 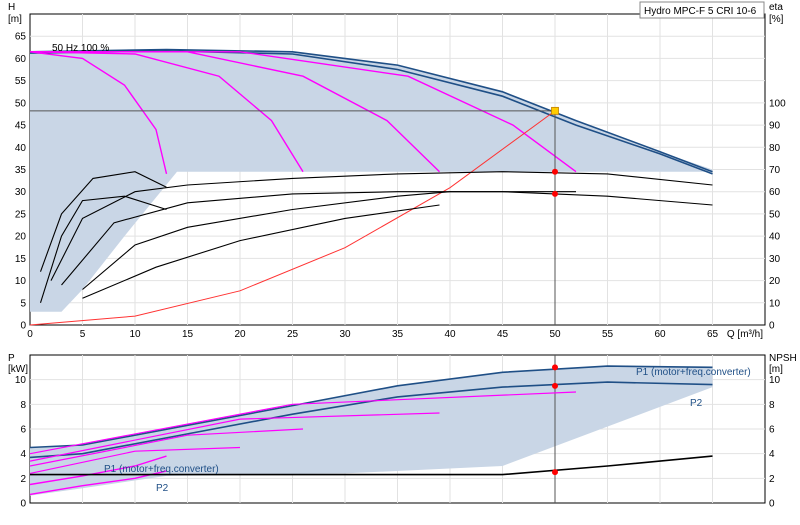 I want to click on power-p-axis-unit: [kW], so click(x=18, y=369).